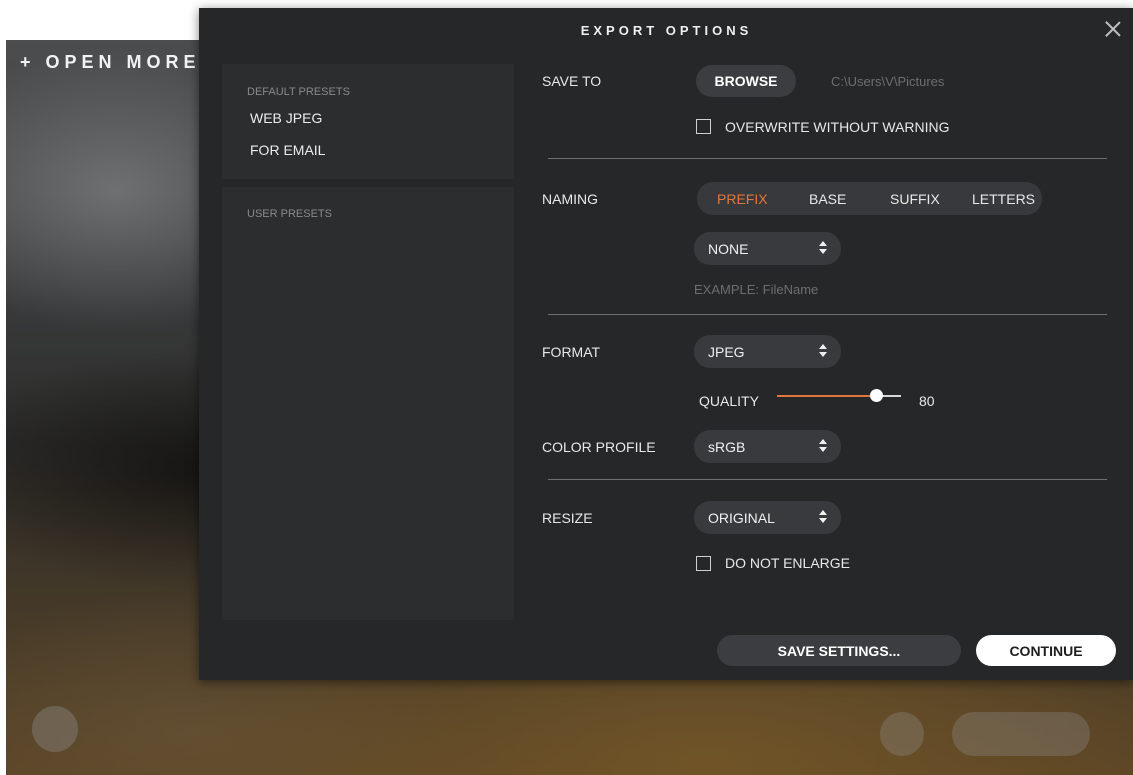 The image size is (1133, 775). Describe the element at coordinates (915, 199) in the screenshot. I see `tab-suffix: SUFFIX` at that location.